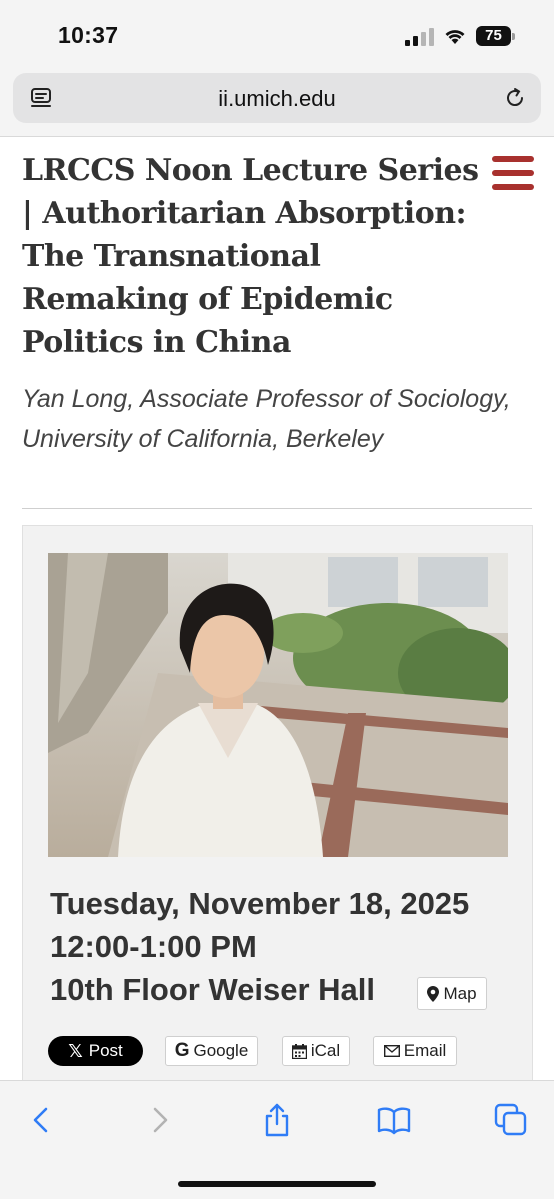 This screenshot has width=554, height=1199. What do you see at coordinates (325, 1050) in the screenshot?
I see `ical-label: iCal` at bounding box center [325, 1050].